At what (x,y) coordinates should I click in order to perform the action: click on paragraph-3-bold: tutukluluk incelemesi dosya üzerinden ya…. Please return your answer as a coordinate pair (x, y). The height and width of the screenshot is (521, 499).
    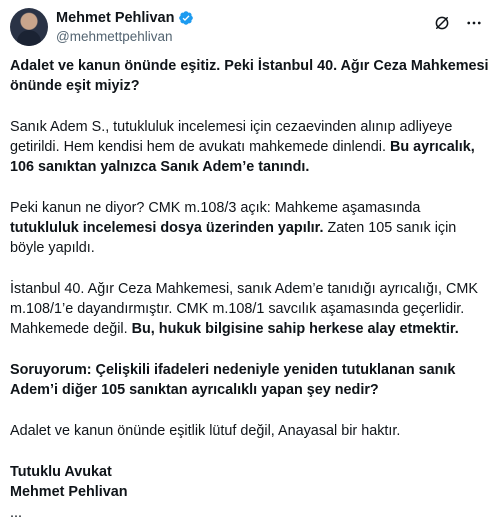
    Looking at the image, I should click on (167, 228).